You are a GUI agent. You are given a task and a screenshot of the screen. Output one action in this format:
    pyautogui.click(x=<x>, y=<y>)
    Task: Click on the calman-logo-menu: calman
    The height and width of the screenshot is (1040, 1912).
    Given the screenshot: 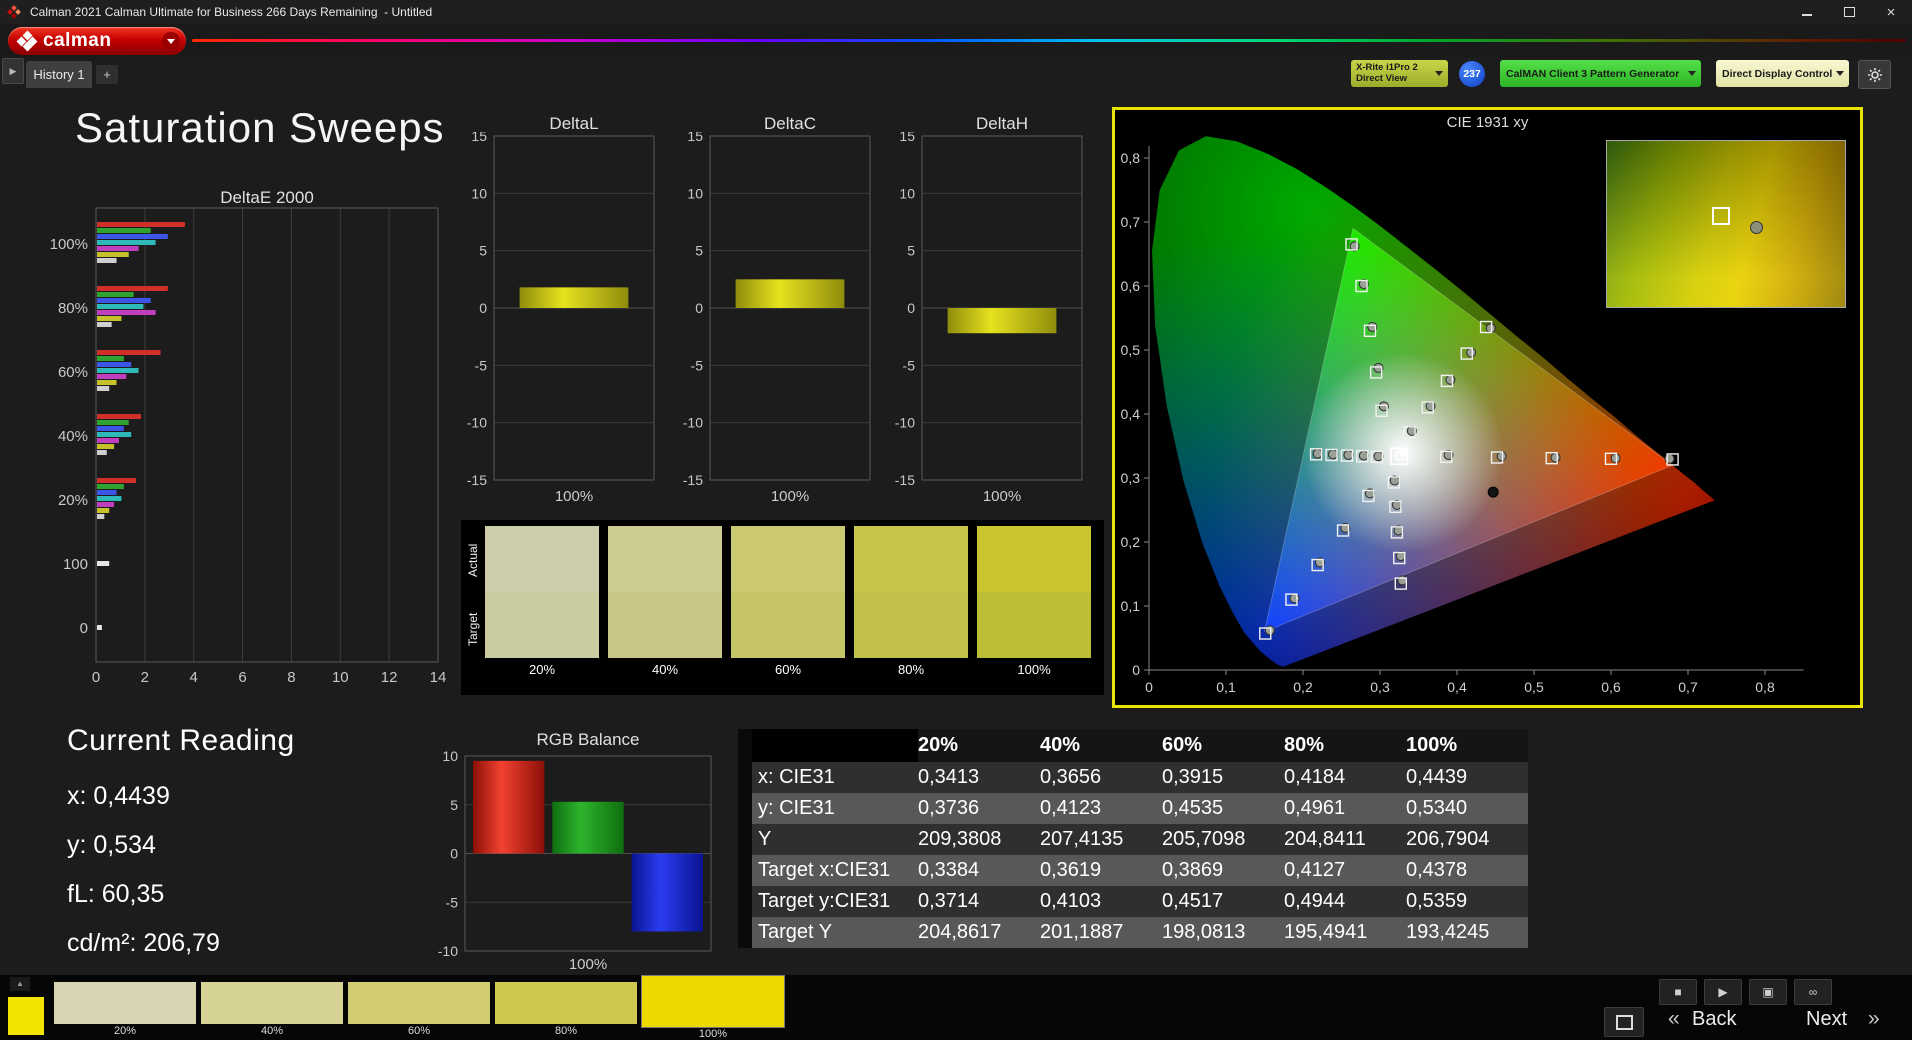 What is the action you would take?
    pyautogui.click(x=97, y=41)
    